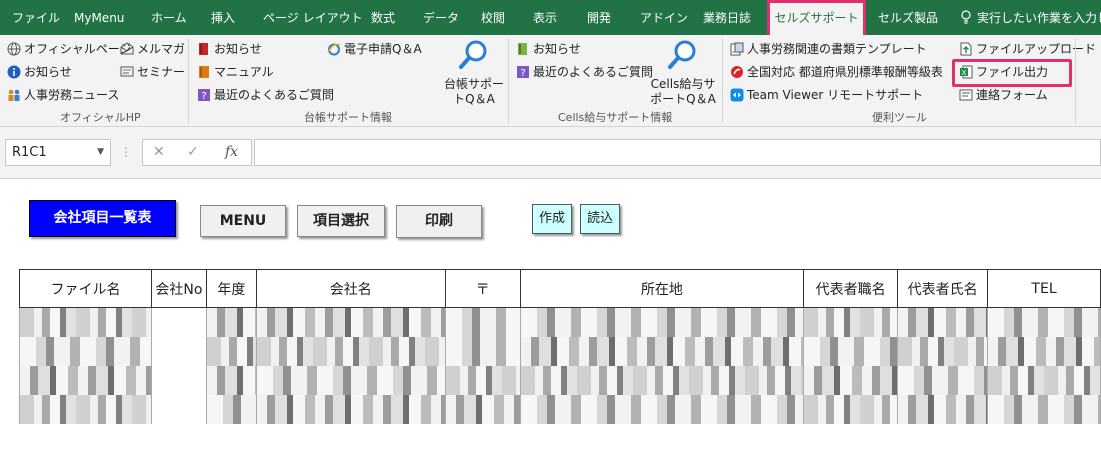 The width and height of the screenshot is (1101, 452). What do you see at coordinates (1036, 49) in the screenshot?
I see `file-upload-label: ファイルアップロード` at bounding box center [1036, 49].